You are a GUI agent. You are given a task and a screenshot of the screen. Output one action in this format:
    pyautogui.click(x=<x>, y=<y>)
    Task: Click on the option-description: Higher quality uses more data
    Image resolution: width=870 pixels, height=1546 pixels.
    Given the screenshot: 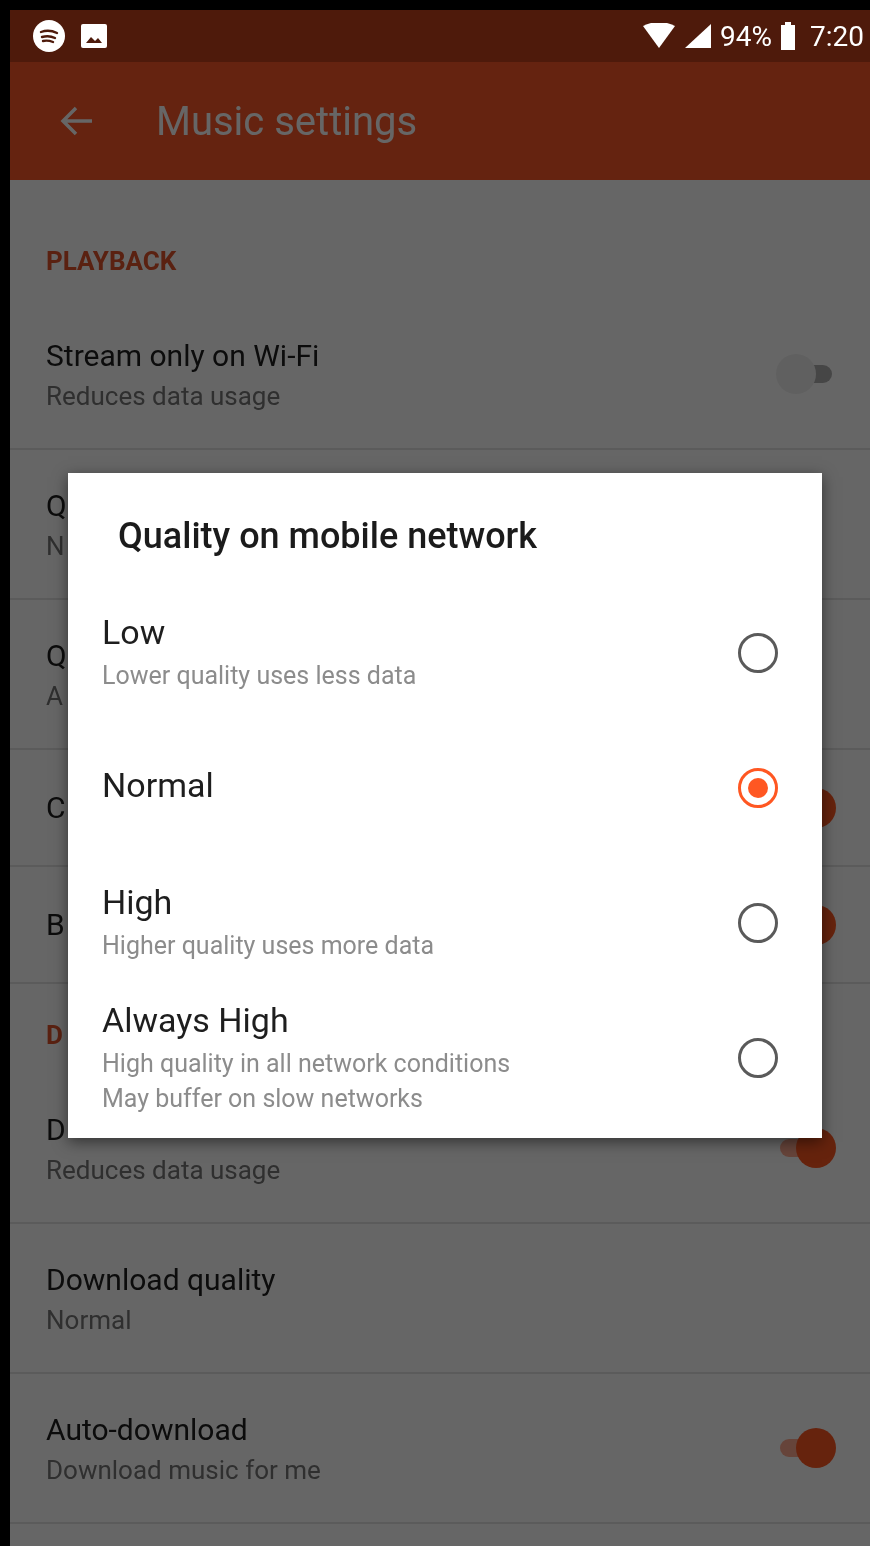 What is the action you would take?
    pyautogui.click(x=268, y=946)
    